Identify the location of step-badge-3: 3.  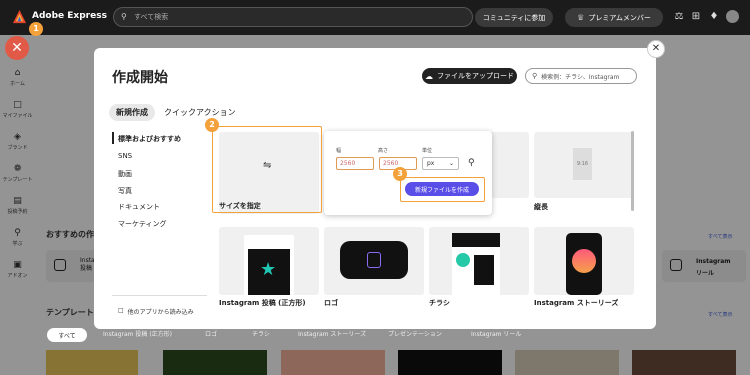
(400, 174).